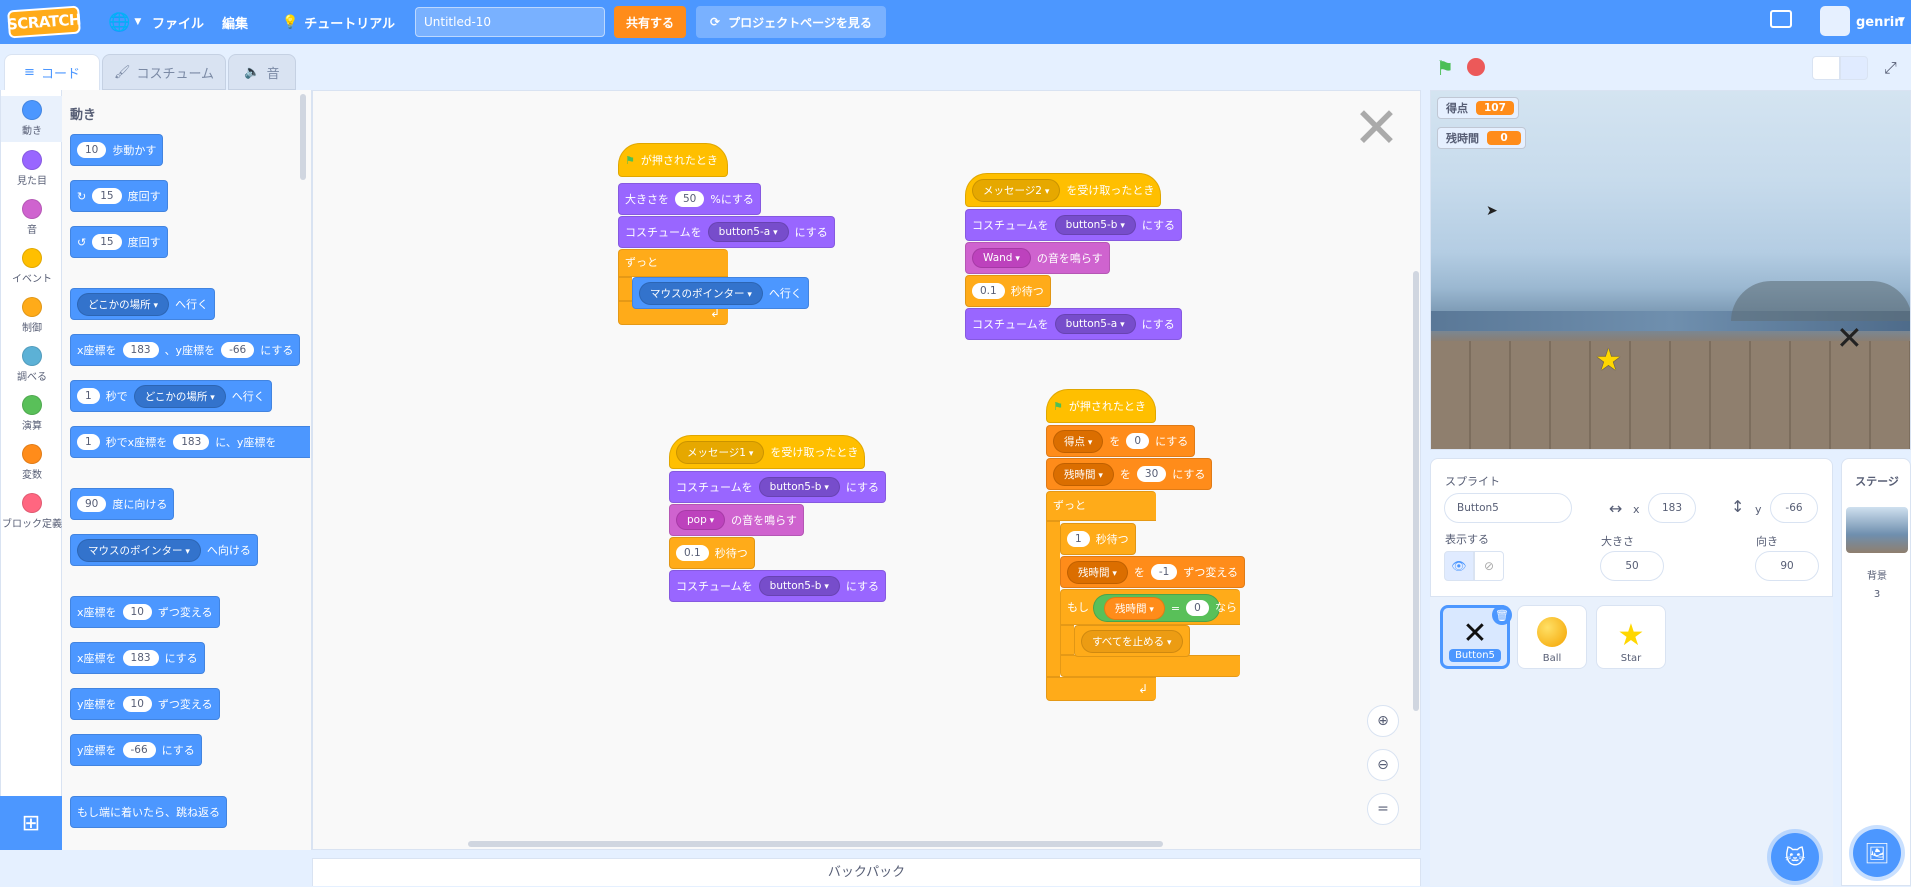  I want to click on backpack-header: バックパック, so click(866, 872).